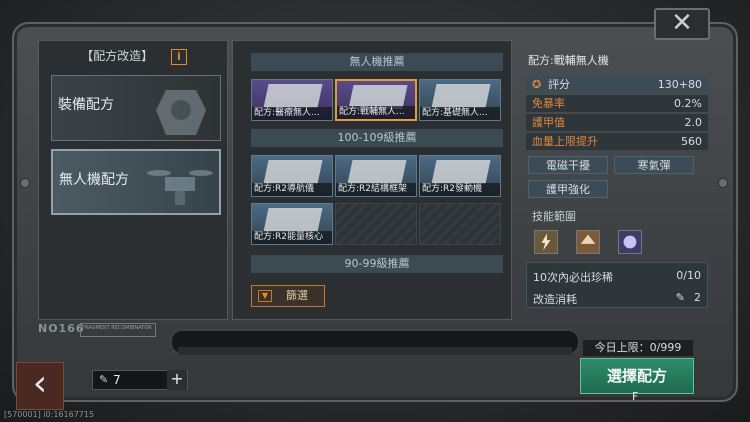 The image size is (750, 422). What do you see at coordinates (568, 165) in the screenshot?
I see `skill-tag: 電磁干擾` at bounding box center [568, 165].